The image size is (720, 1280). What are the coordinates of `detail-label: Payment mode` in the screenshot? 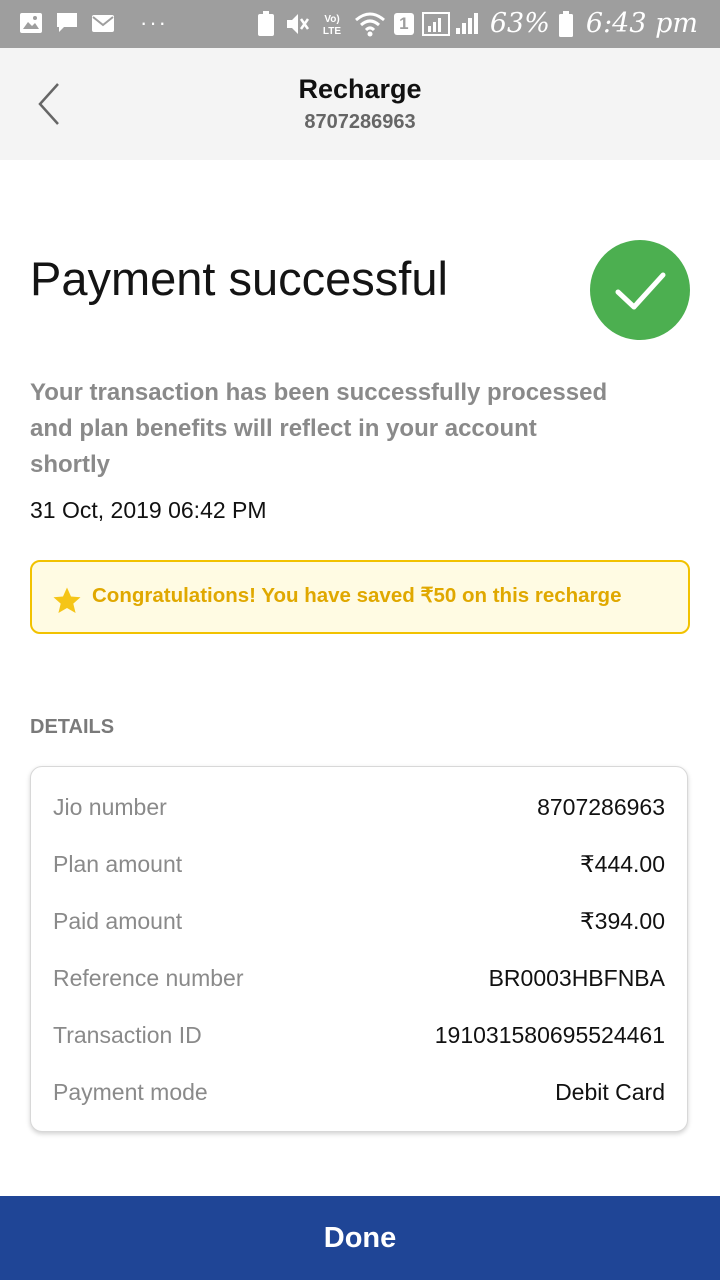 It's located at (130, 1091).